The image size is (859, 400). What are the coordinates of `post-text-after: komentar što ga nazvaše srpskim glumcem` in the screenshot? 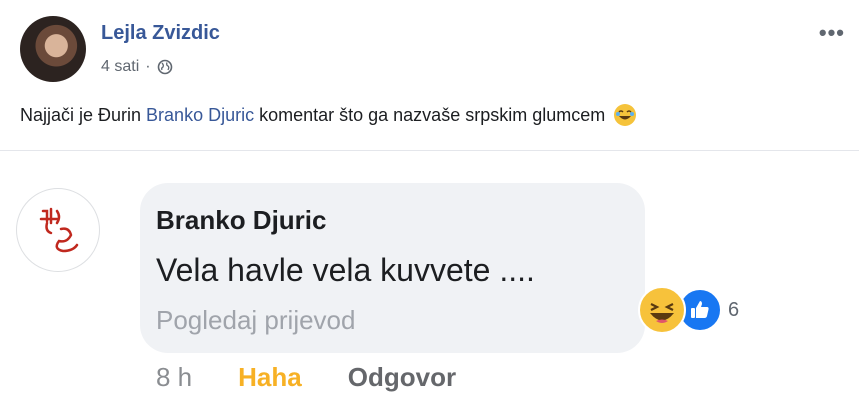 It's located at (430, 115).